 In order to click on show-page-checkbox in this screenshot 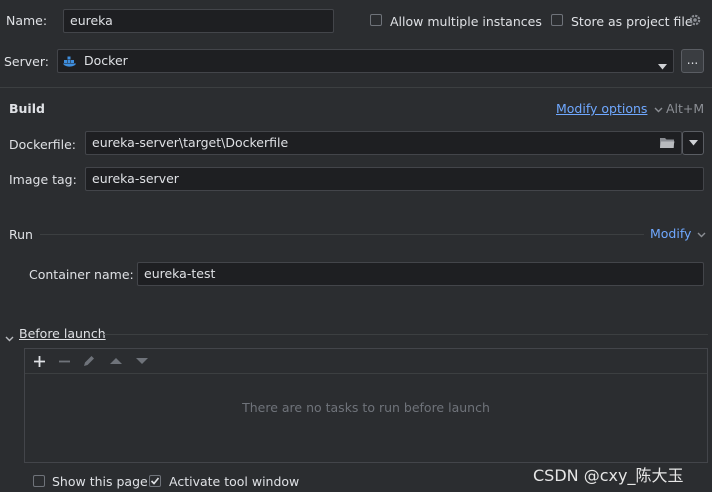, I will do `click(39, 481)`.